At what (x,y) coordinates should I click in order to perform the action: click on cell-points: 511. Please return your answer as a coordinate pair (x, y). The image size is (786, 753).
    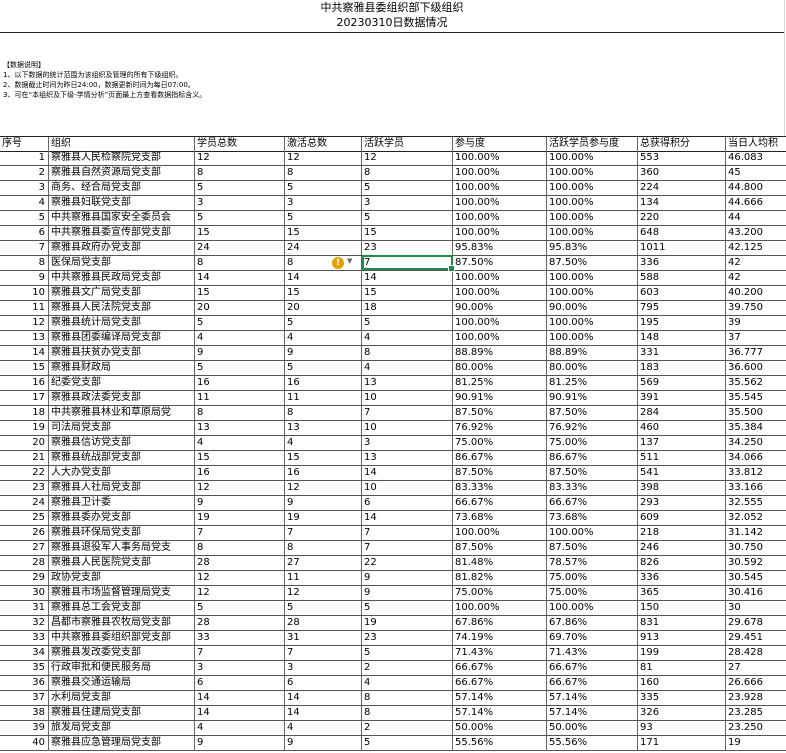
    Looking at the image, I should click on (682, 458).